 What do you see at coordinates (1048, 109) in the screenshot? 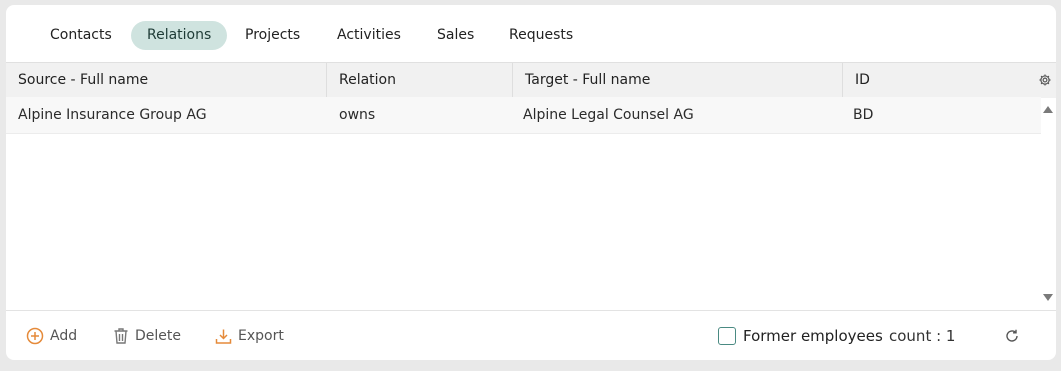
I see `scroll-up-arrow-icon` at bounding box center [1048, 109].